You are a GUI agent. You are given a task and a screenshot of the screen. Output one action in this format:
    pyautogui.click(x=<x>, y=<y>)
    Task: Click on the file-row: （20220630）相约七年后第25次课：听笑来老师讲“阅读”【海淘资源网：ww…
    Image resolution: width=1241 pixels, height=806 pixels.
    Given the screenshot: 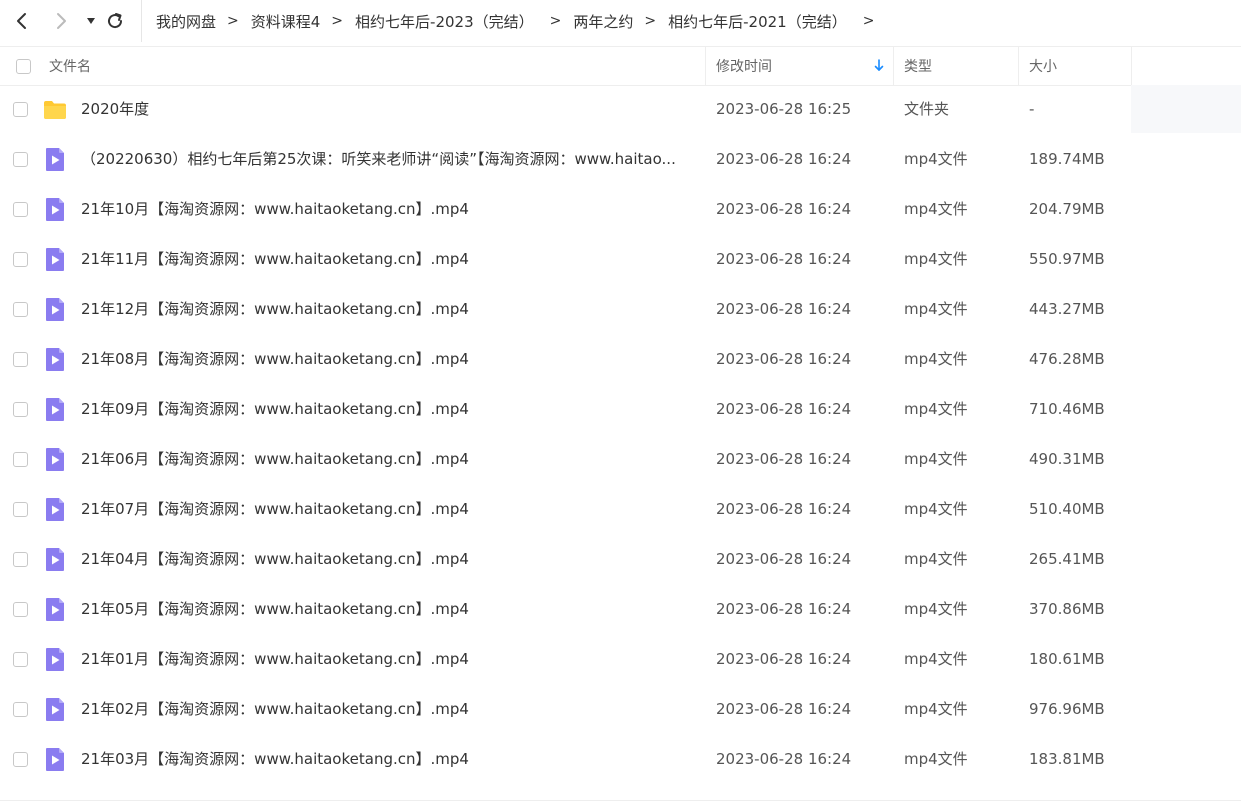 What is the action you would take?
    pyautogui.click(x=620, y=160)
    